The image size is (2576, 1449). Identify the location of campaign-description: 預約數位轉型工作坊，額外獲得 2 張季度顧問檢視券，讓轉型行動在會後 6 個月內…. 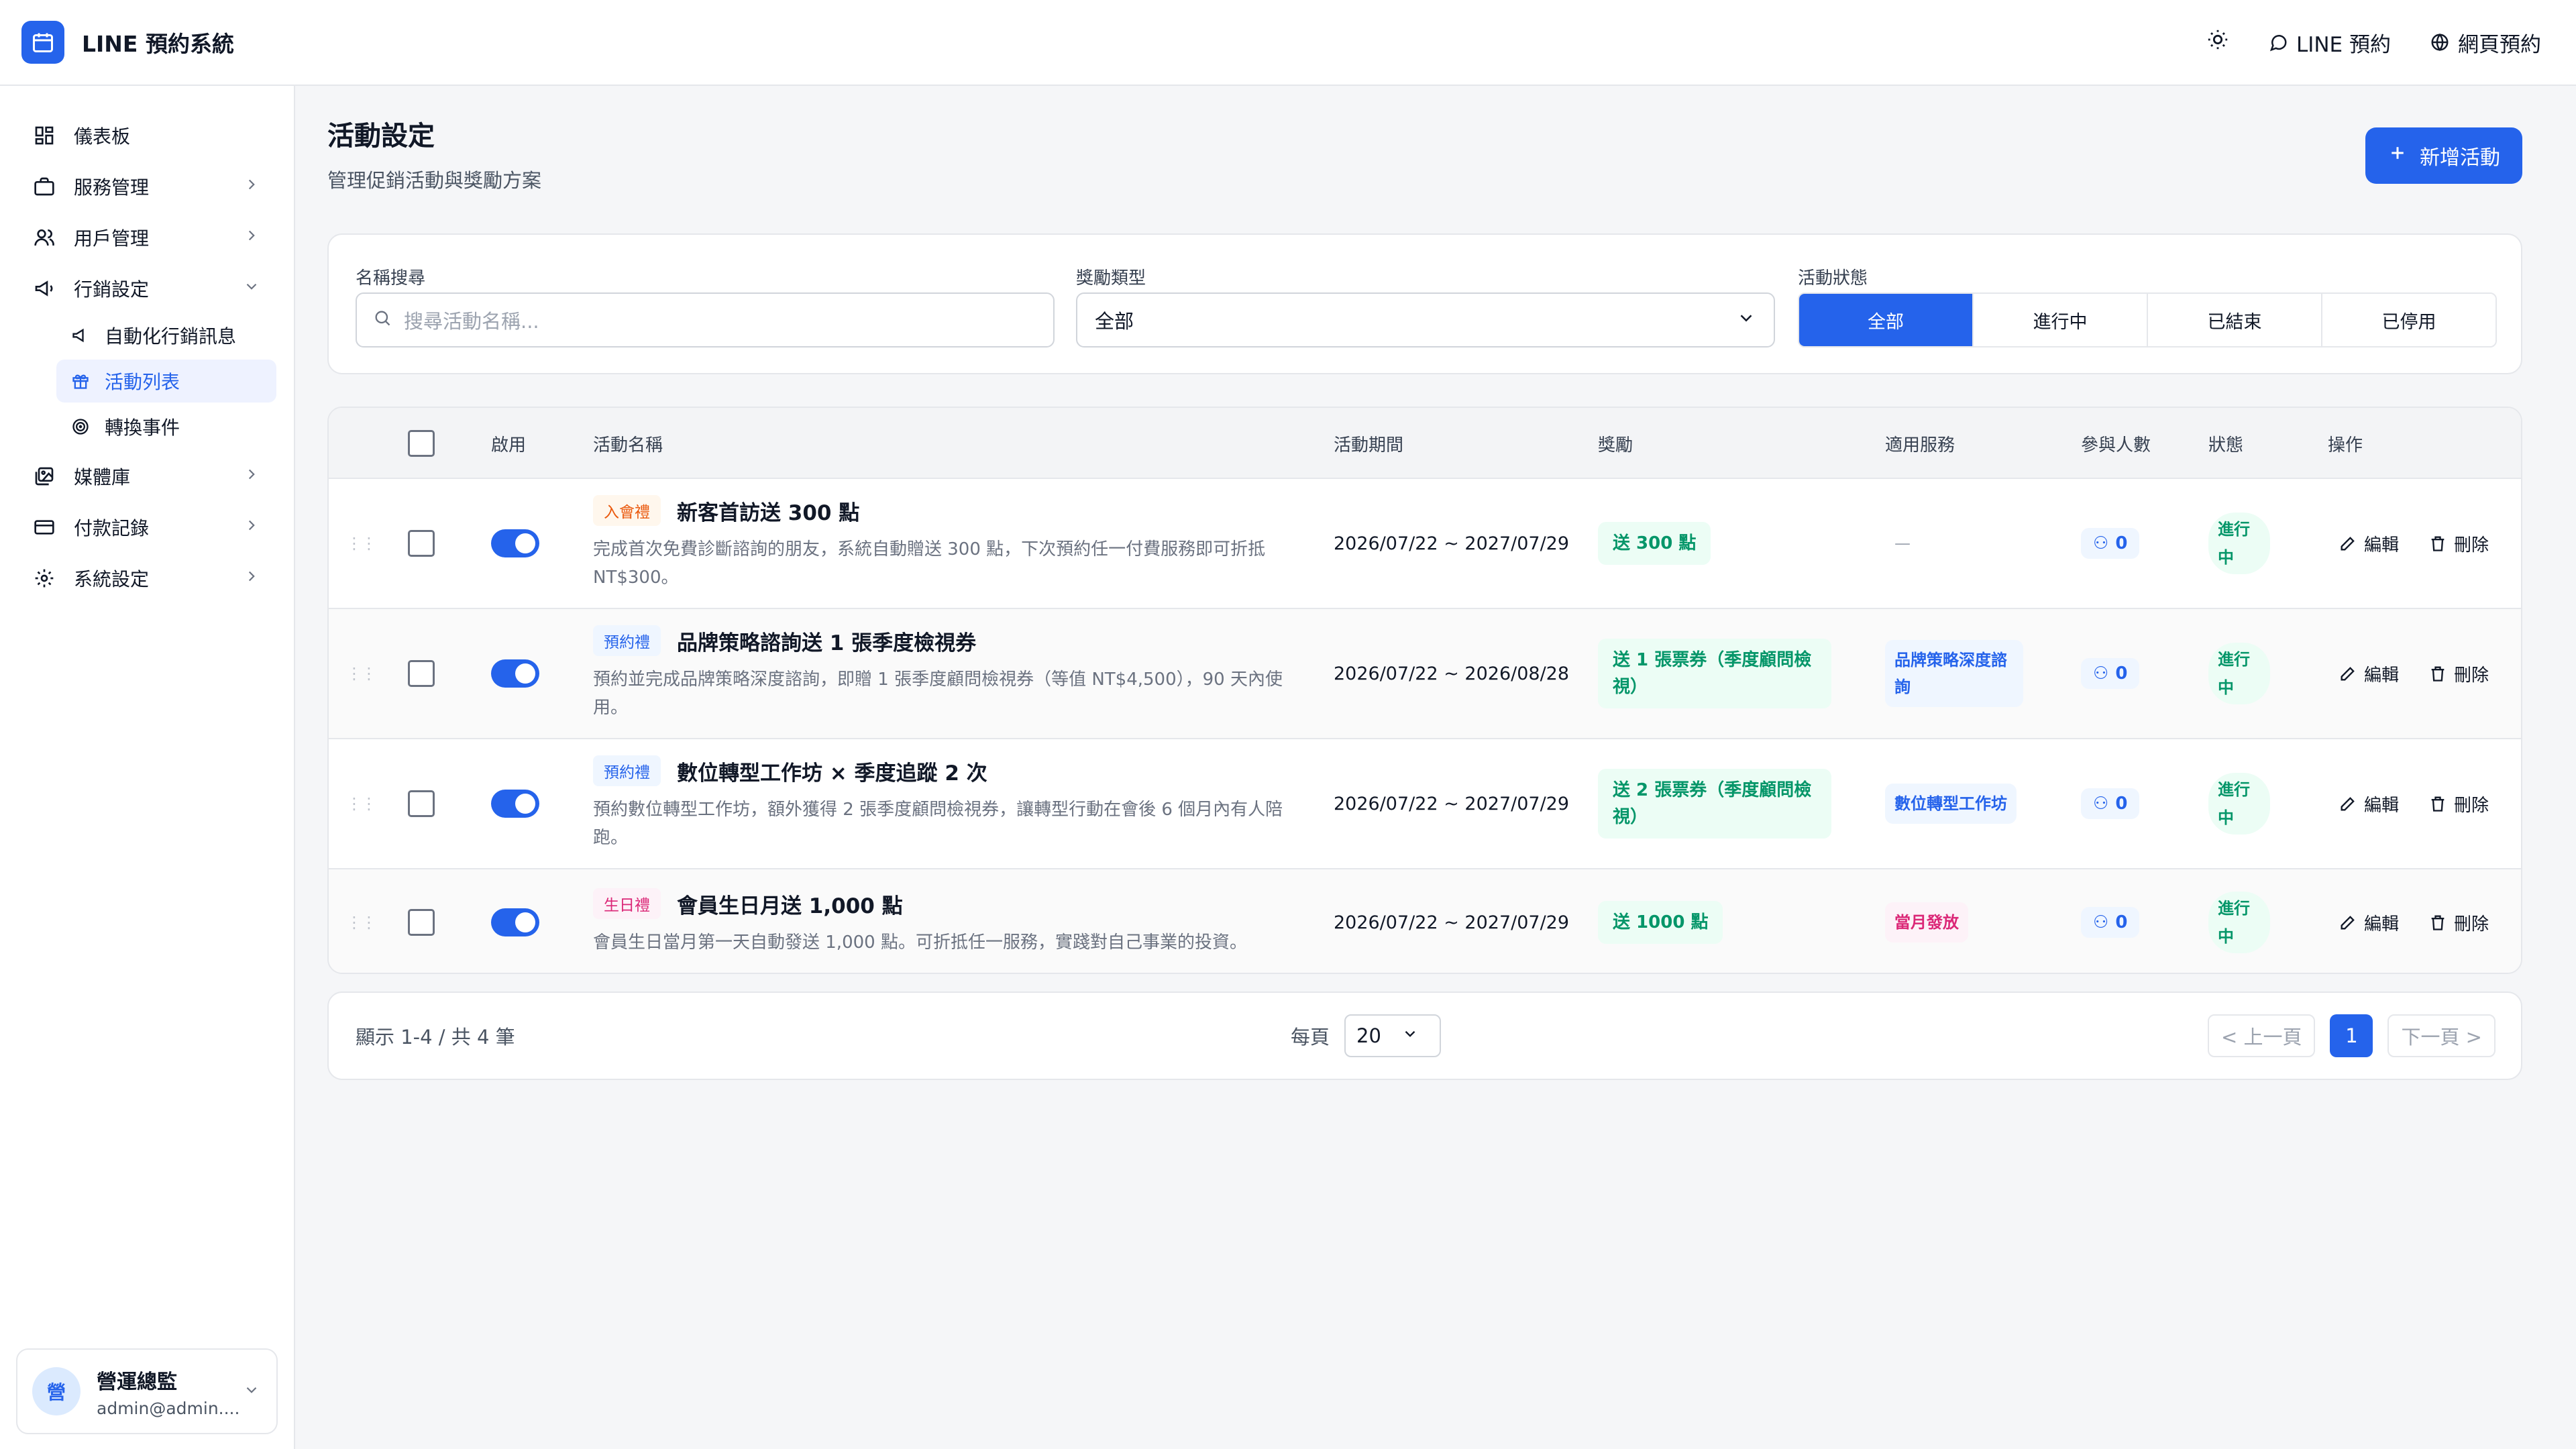
(938, 824).